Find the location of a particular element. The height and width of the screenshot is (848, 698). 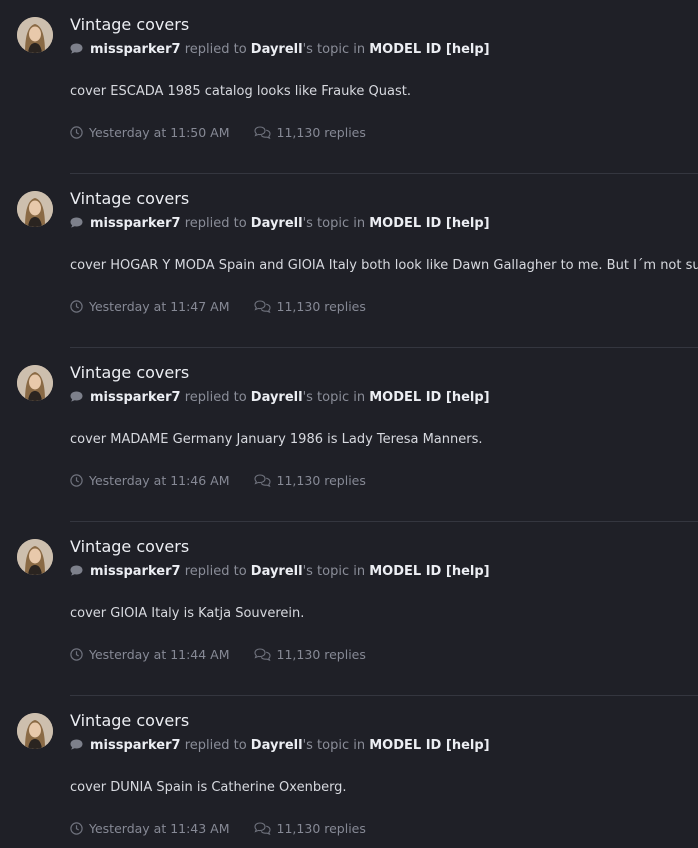

post-stats: Yesterday at 11:46 AM 11,130 replies is located at coordinates (218, 481).